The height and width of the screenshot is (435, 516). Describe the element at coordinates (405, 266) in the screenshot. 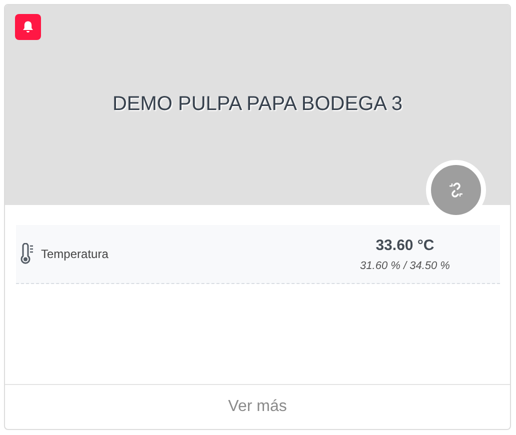

I see `sensor-range: 31.60 % / 34.50 %` at that location.